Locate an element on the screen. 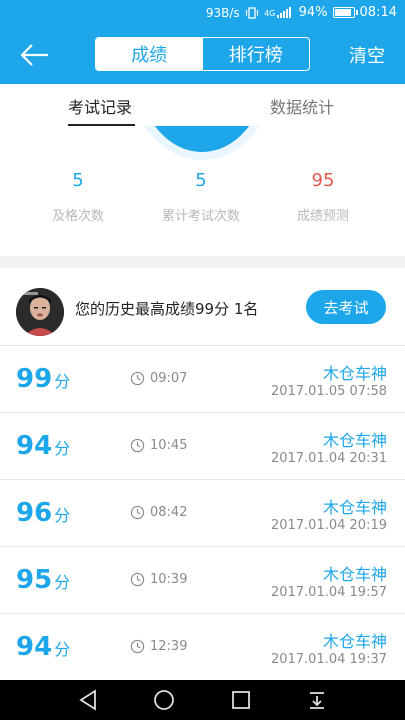 The width and height of the screenshot is (405, 720). duration: 12:39 is located at coordinates (169, 646).